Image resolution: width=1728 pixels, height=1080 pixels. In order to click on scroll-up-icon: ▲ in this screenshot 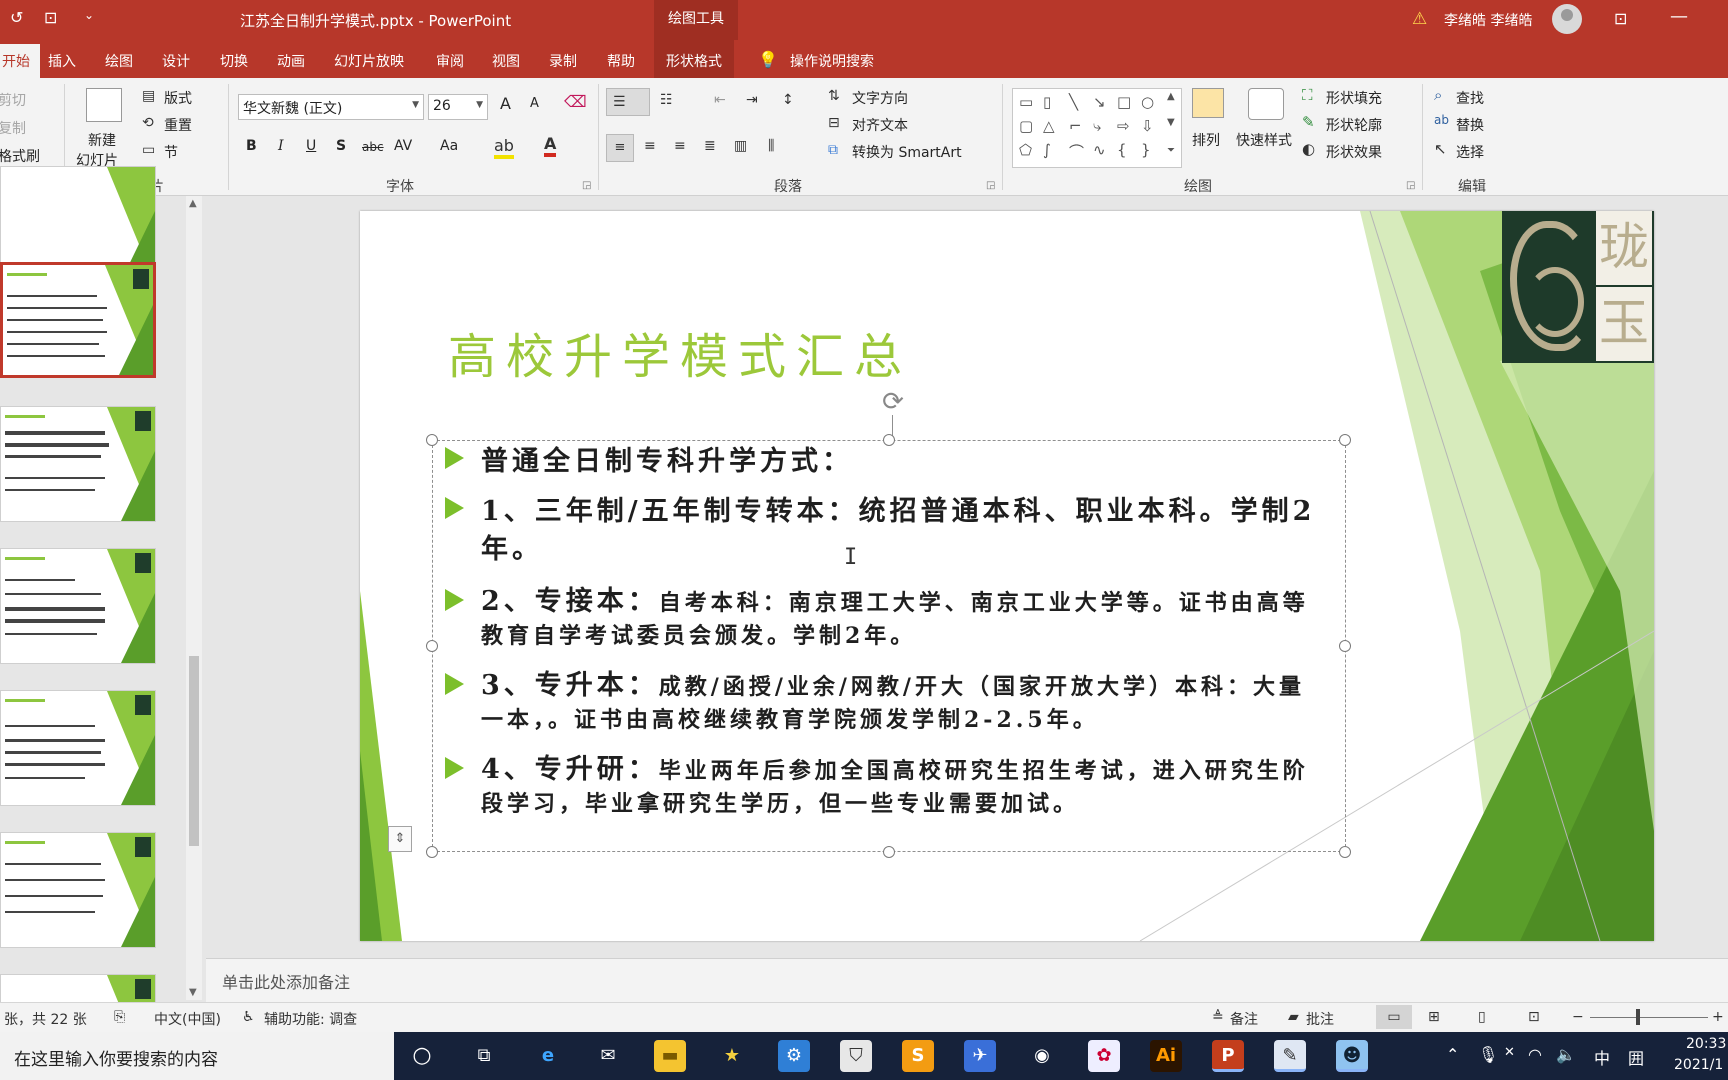, I will do `click(193, 203)`.